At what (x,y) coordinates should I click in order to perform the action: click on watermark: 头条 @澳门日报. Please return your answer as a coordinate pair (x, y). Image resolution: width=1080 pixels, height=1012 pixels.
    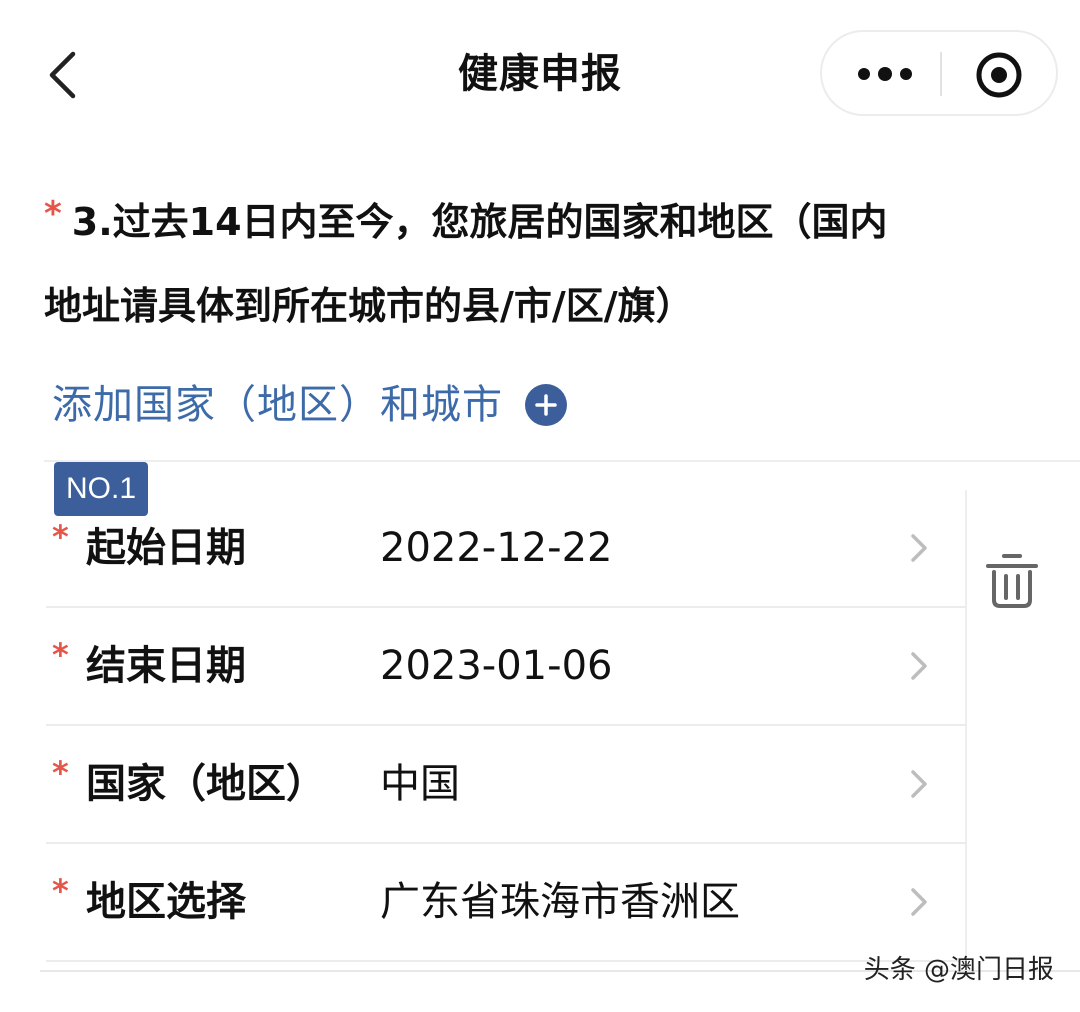
    Looking at the image, I should click on (958, 970).